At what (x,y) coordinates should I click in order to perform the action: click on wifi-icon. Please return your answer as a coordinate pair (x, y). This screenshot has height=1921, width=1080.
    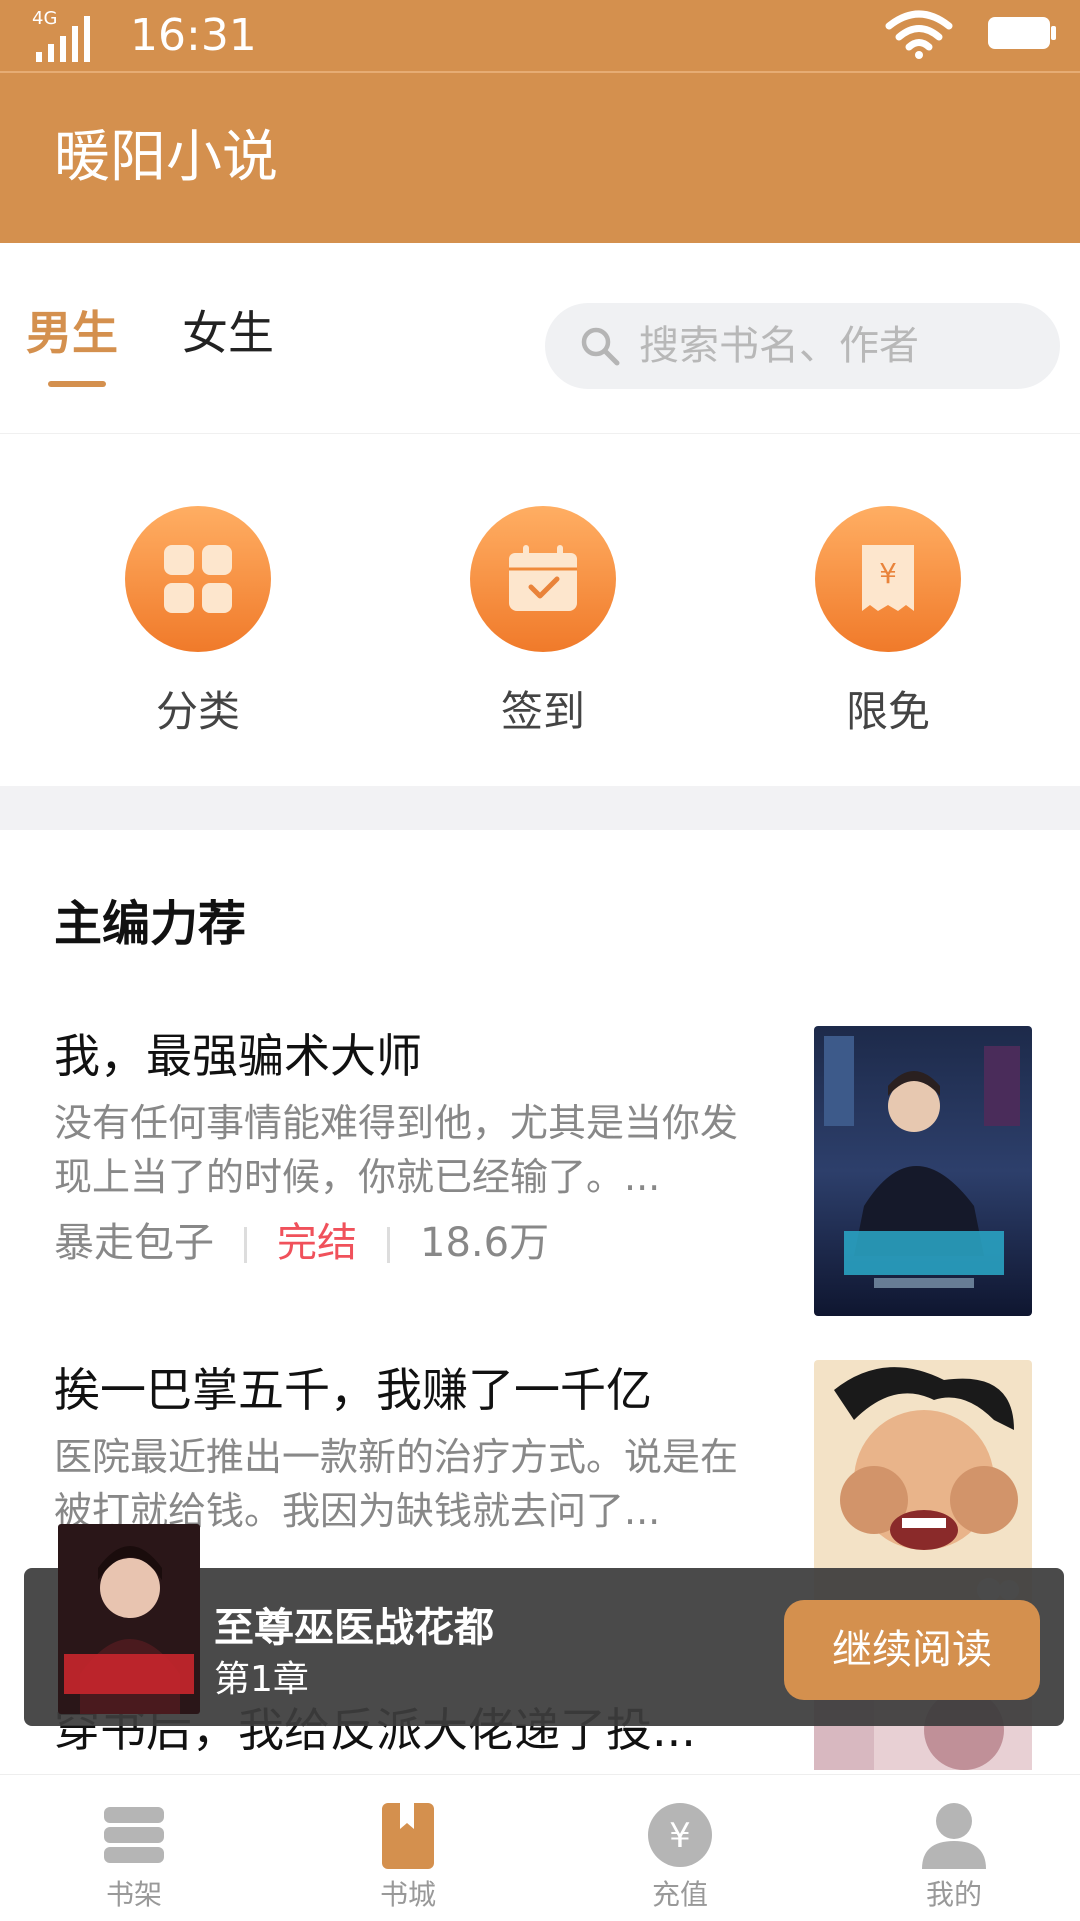
    Looking at the image, I should click on (919, 34).